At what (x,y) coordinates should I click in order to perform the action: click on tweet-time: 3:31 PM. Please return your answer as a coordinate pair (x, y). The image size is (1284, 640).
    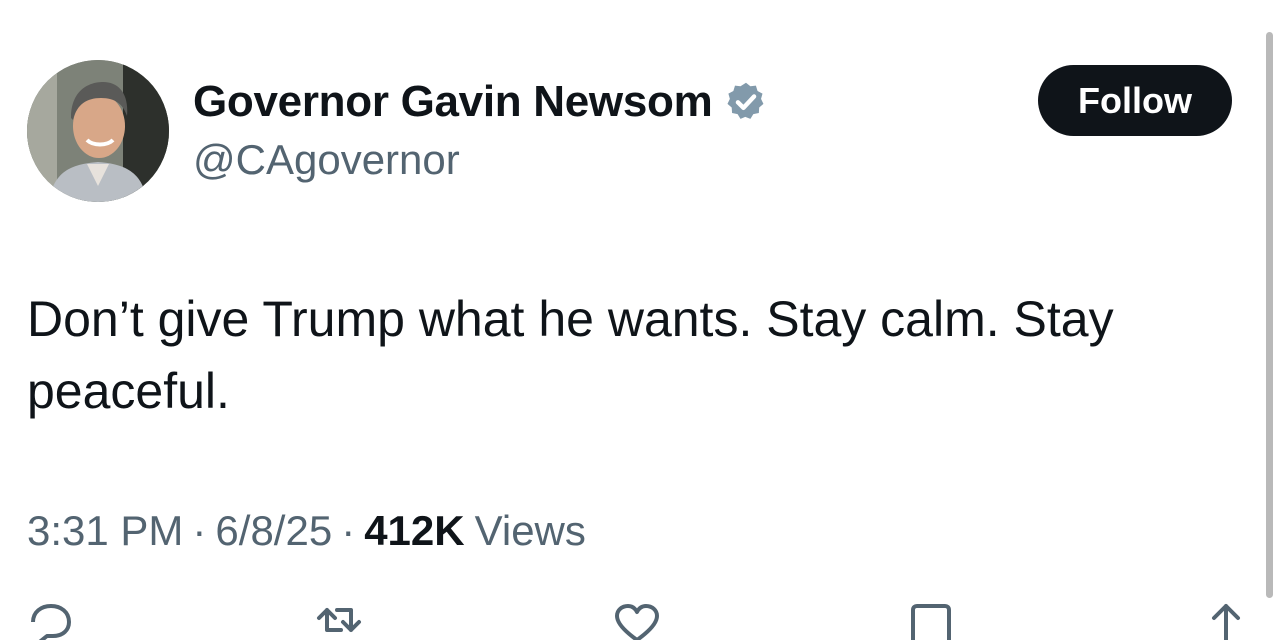
    Looking at the image, I should click on (105, 531).